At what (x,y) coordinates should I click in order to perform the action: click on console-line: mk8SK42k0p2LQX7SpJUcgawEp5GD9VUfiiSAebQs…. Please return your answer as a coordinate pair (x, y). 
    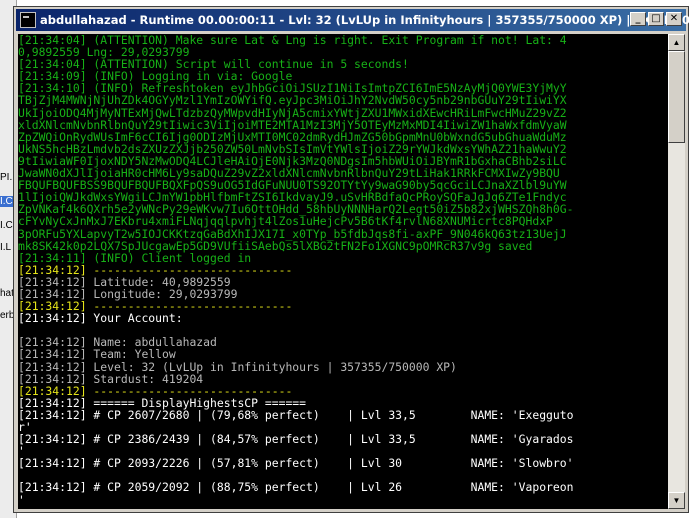
    Looking at the image, I should click on (275, 245).